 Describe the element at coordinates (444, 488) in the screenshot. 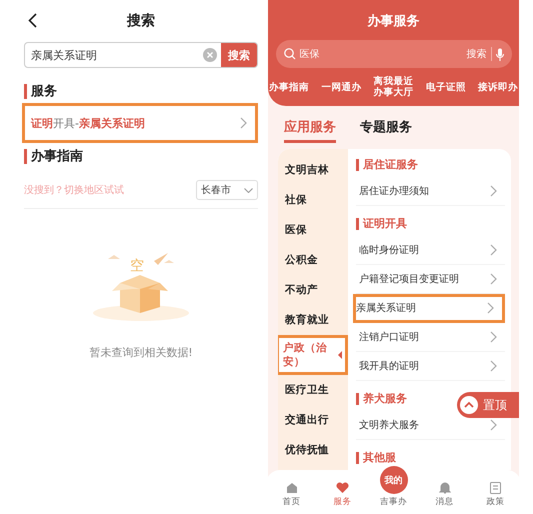

I see `bell-icon` at that location.